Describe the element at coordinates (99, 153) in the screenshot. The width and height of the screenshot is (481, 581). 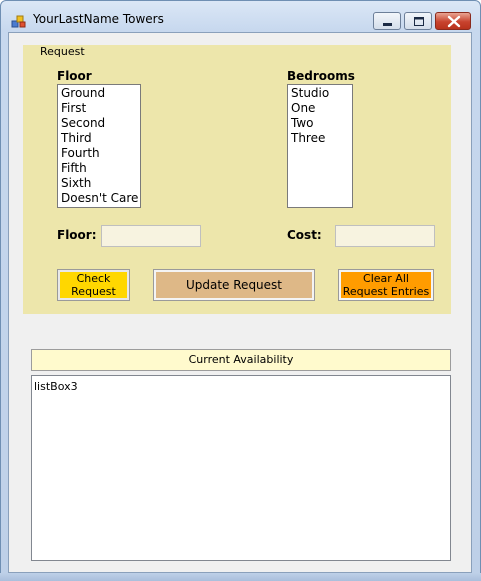
I see `floor-list-item: Fourth` at that location.